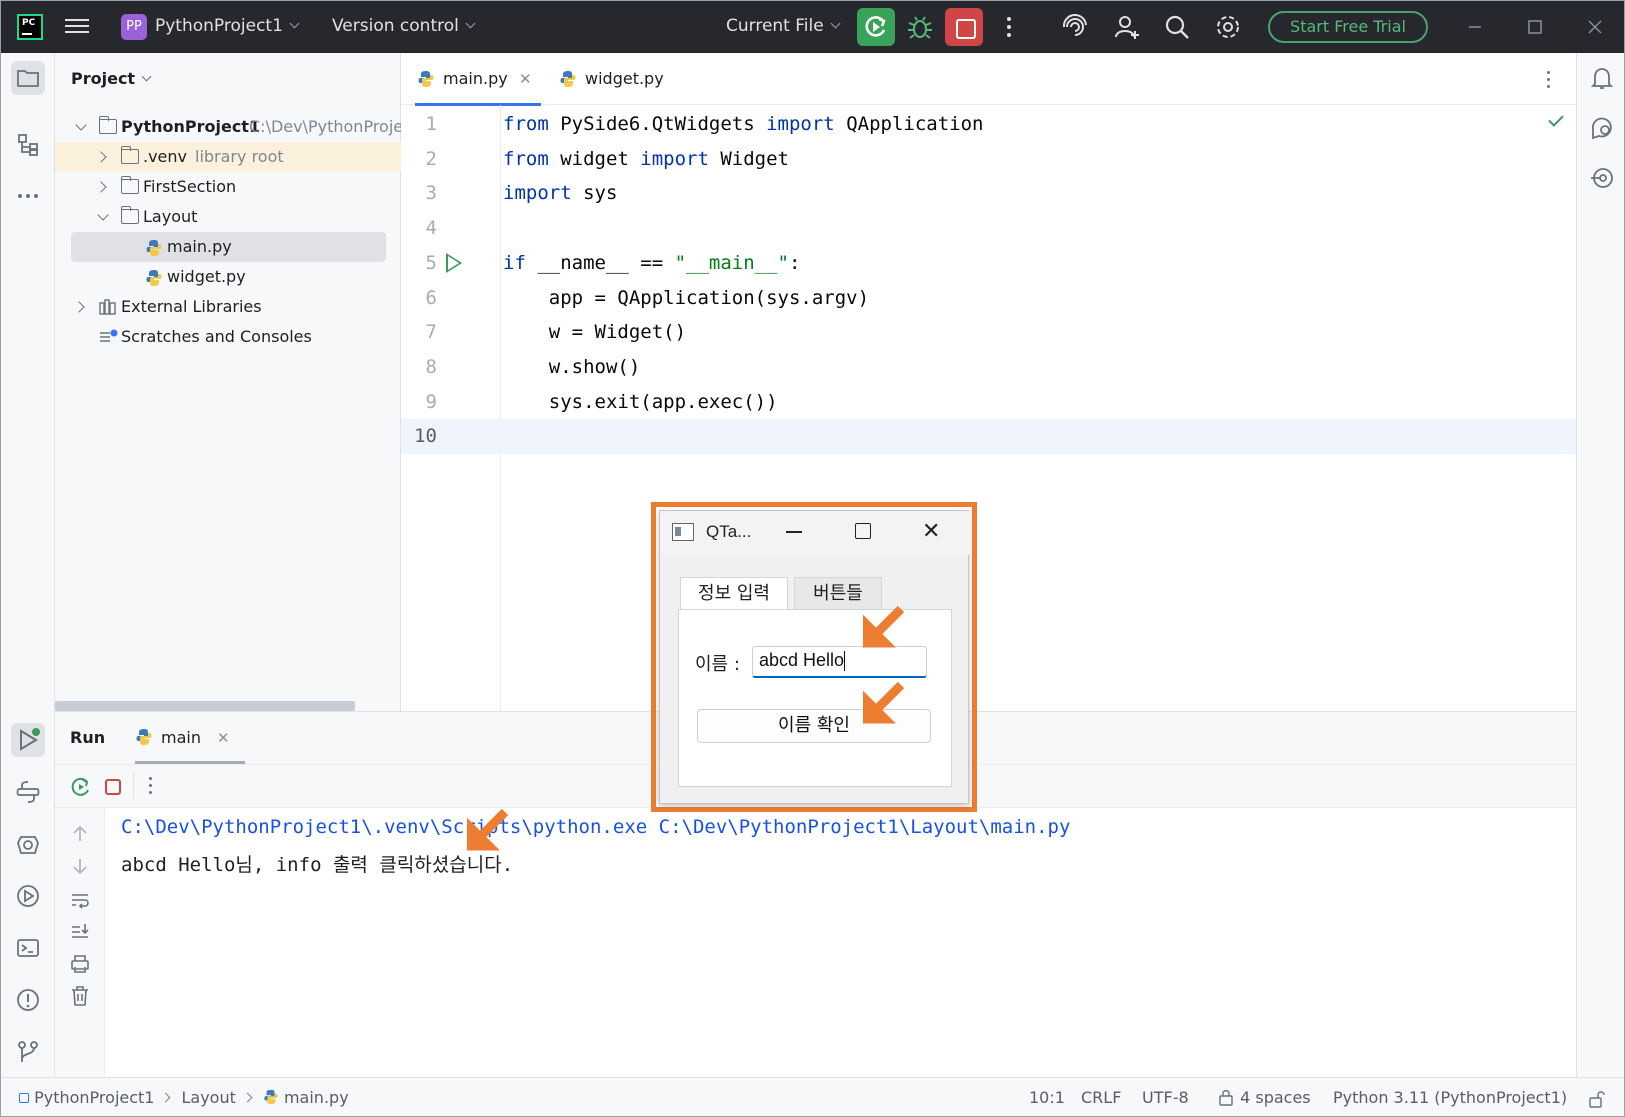  I want to click on tree-item-project-root: PythonProject1 C:\Dev\PythonProje, so click(228, 127).